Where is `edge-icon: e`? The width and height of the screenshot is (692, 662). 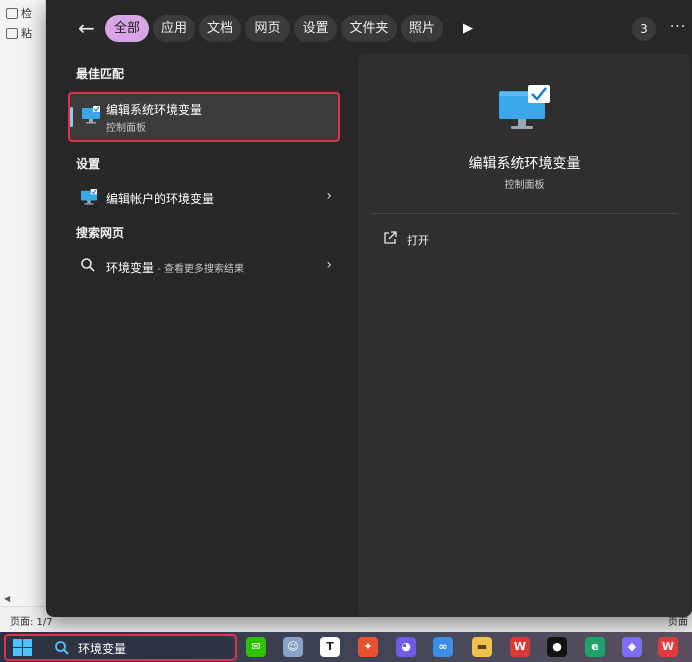 edge-icon: e is located at coordinates (595, 647).